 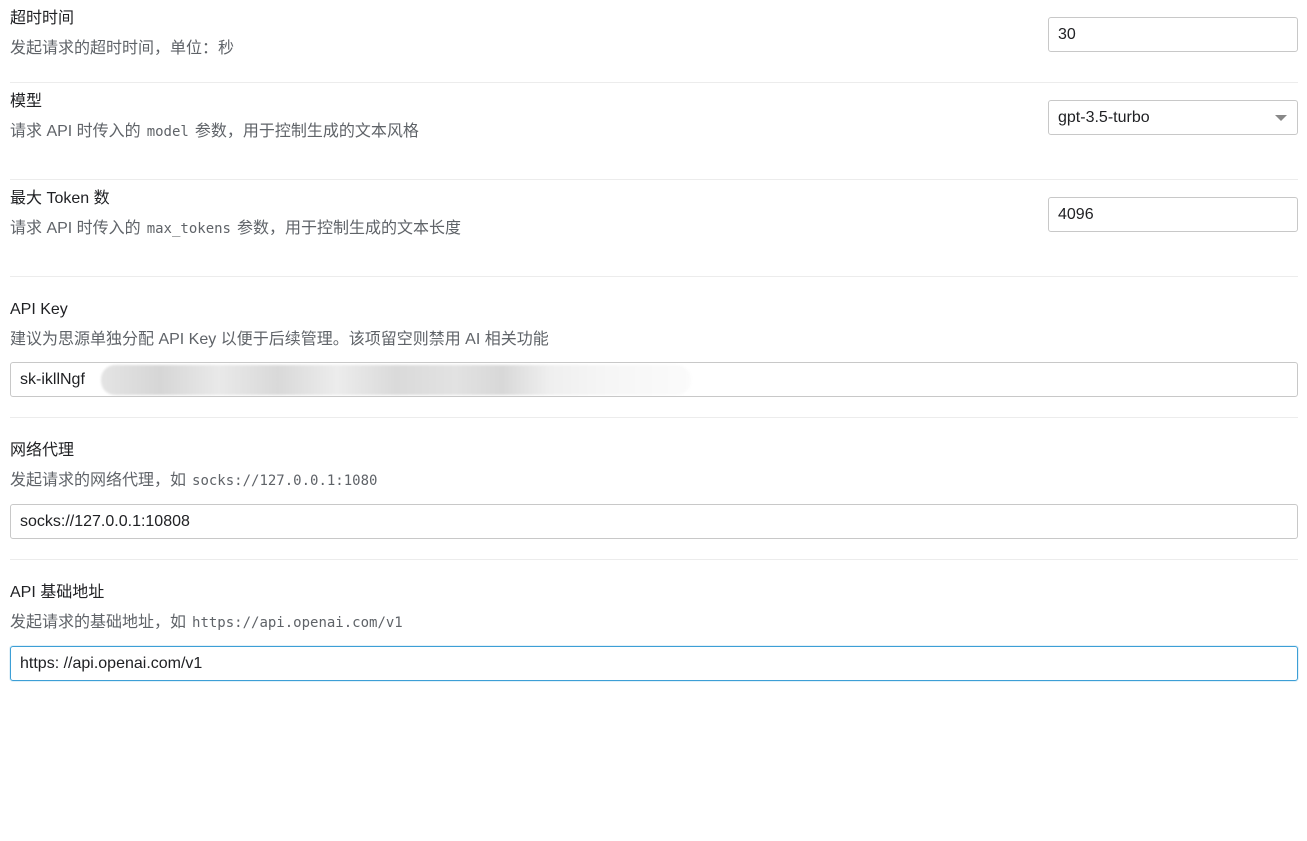 I want to click on model-select: gpt-3.5-turbo, so click(x=1173, y=117).